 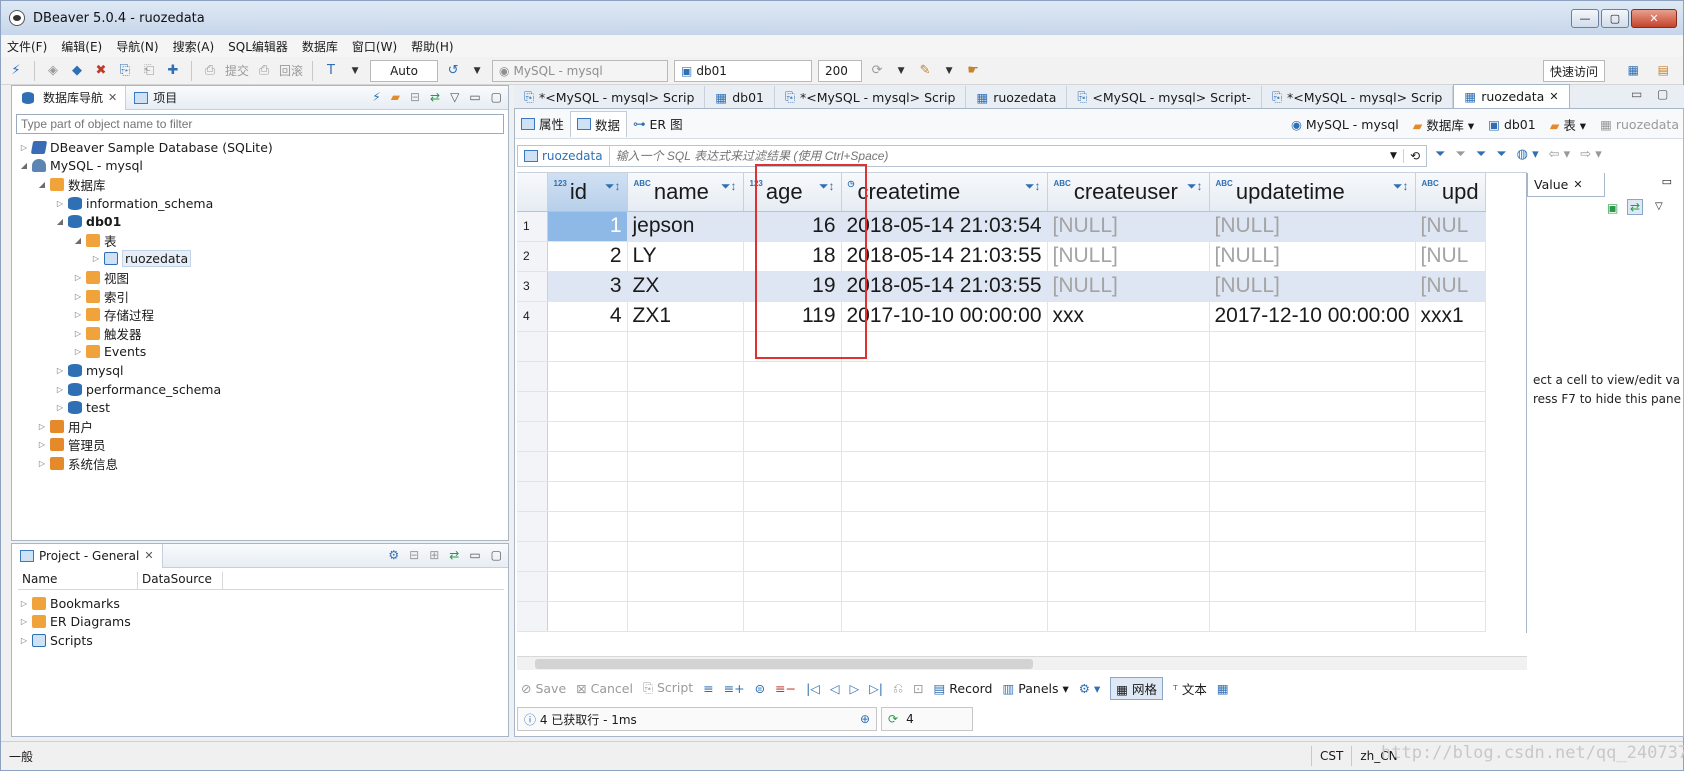 What do you see at coordinates (925, 71) in the screenshot?
I see `wrench-icon: ✎` at bounding box center [925, 71].